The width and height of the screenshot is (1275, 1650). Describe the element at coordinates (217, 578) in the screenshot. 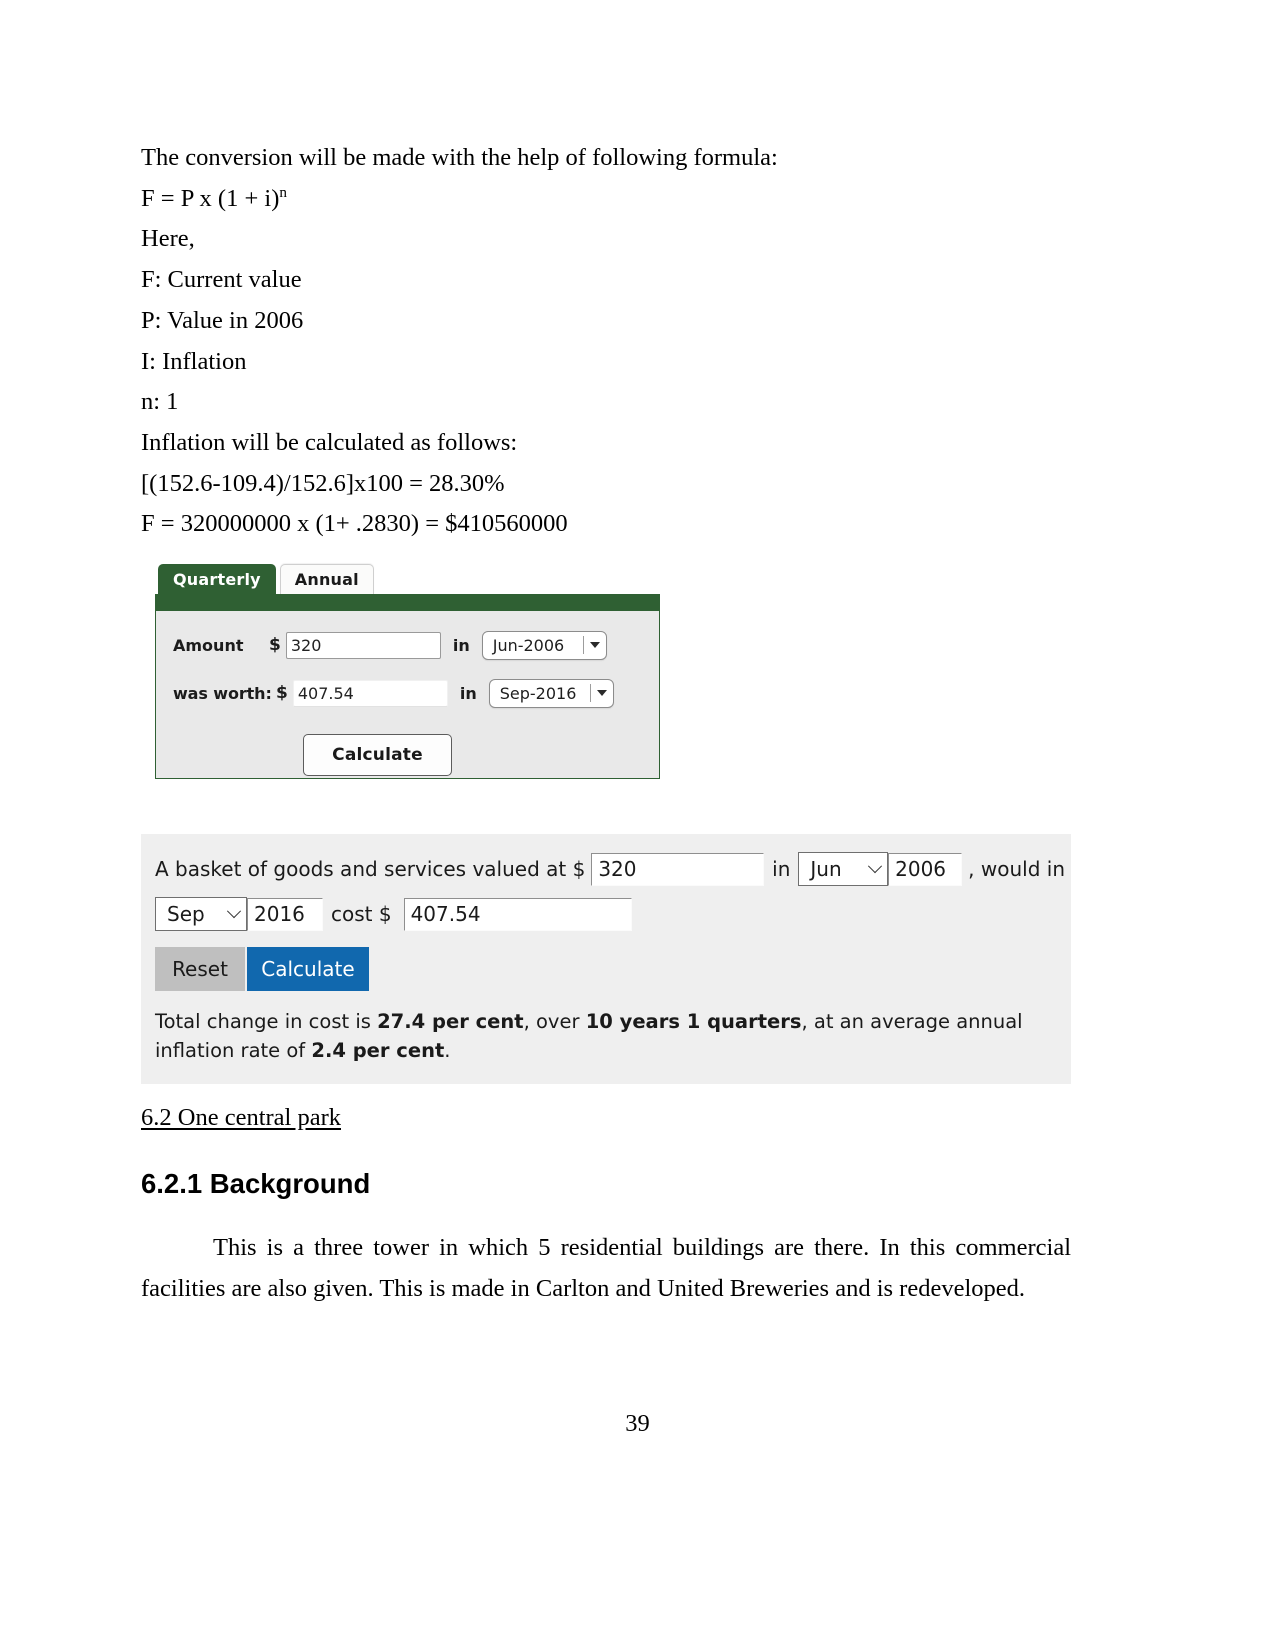

I see `tab-quarterly: Quarterly` at that location.